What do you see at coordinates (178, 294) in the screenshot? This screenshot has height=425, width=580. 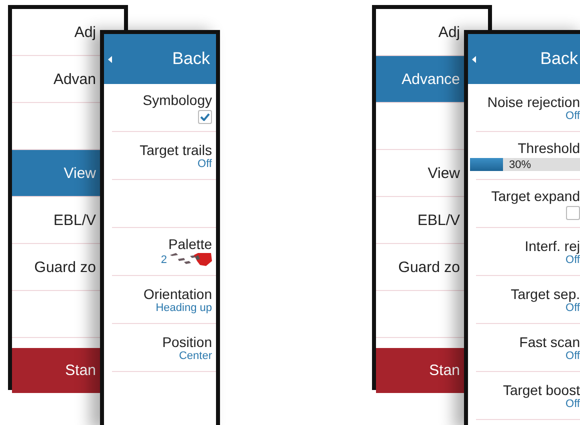 I see `setting-label: Orientation` at bounding box center [178, 294].